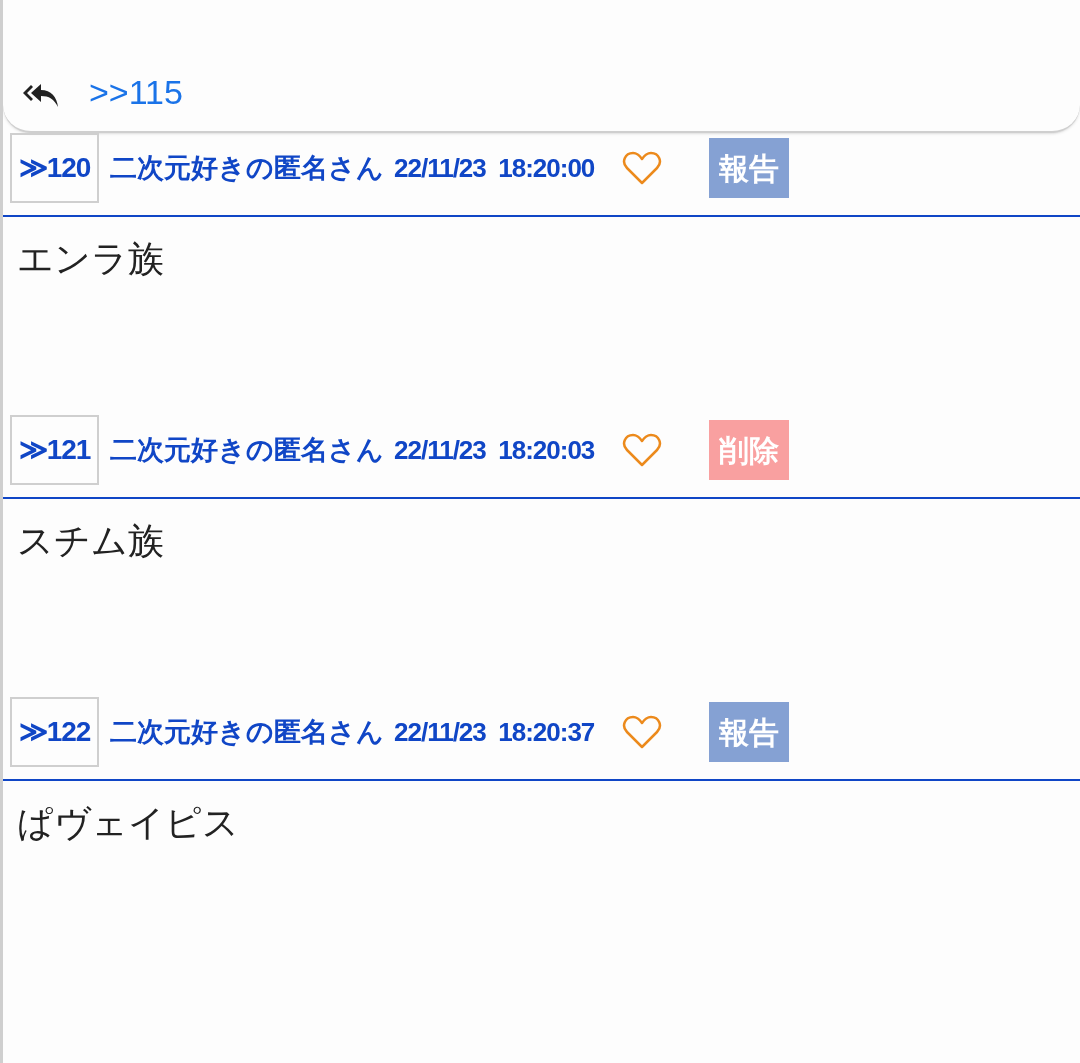 This screenshot has height=1063, width=1080. Describe the element at coordinates (54, 168) in the screenshot. I see `post-number-link: ≫120` at that location.